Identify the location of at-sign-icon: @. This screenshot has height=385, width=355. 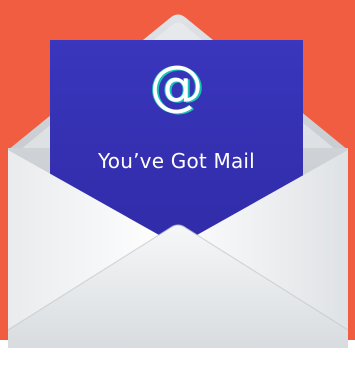
(176, 85).